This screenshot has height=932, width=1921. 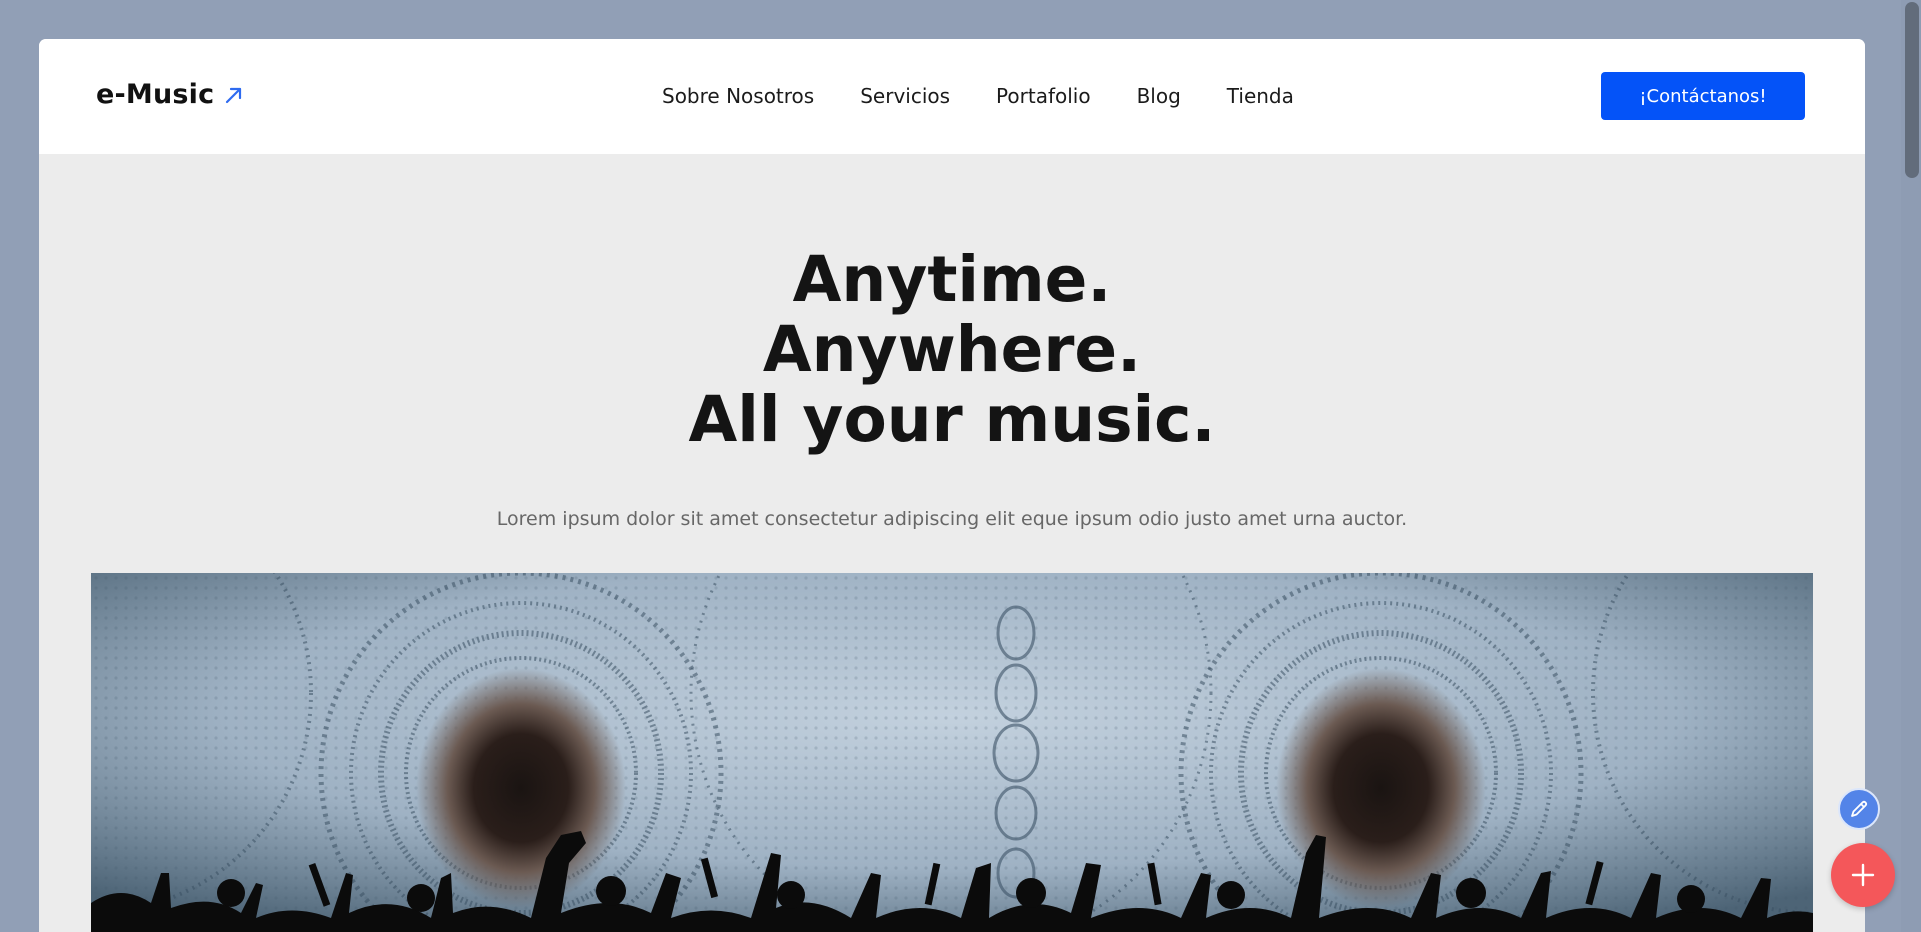 I want to click on nav-item-sobre-nosotros: Sobre Nosotros, so click(x=738, y=96).